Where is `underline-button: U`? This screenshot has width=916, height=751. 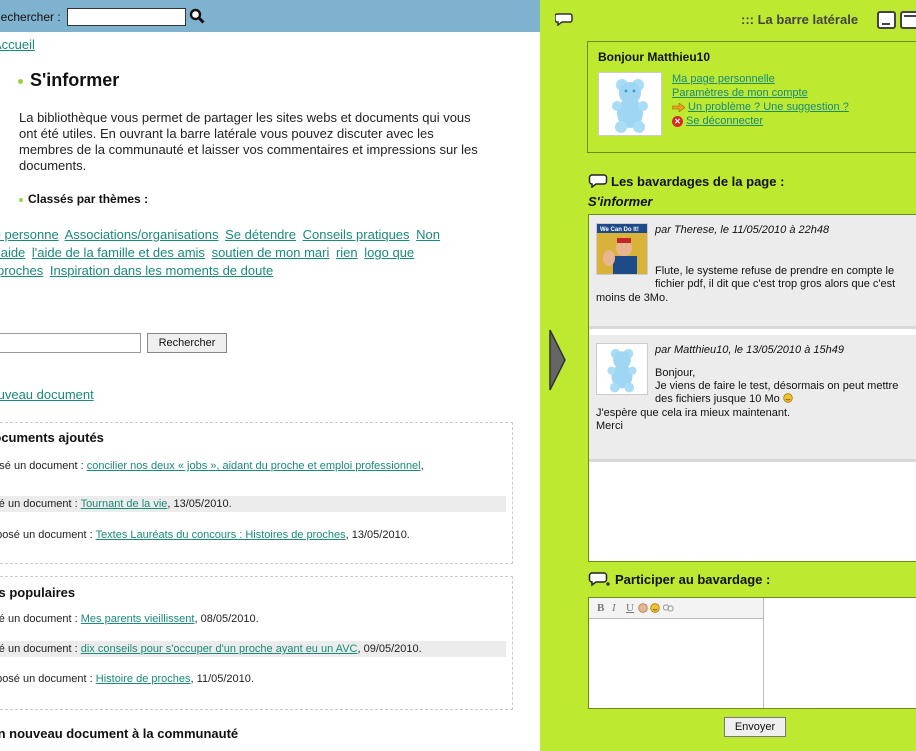
underline-button: U is located at coordinates (630, 608).